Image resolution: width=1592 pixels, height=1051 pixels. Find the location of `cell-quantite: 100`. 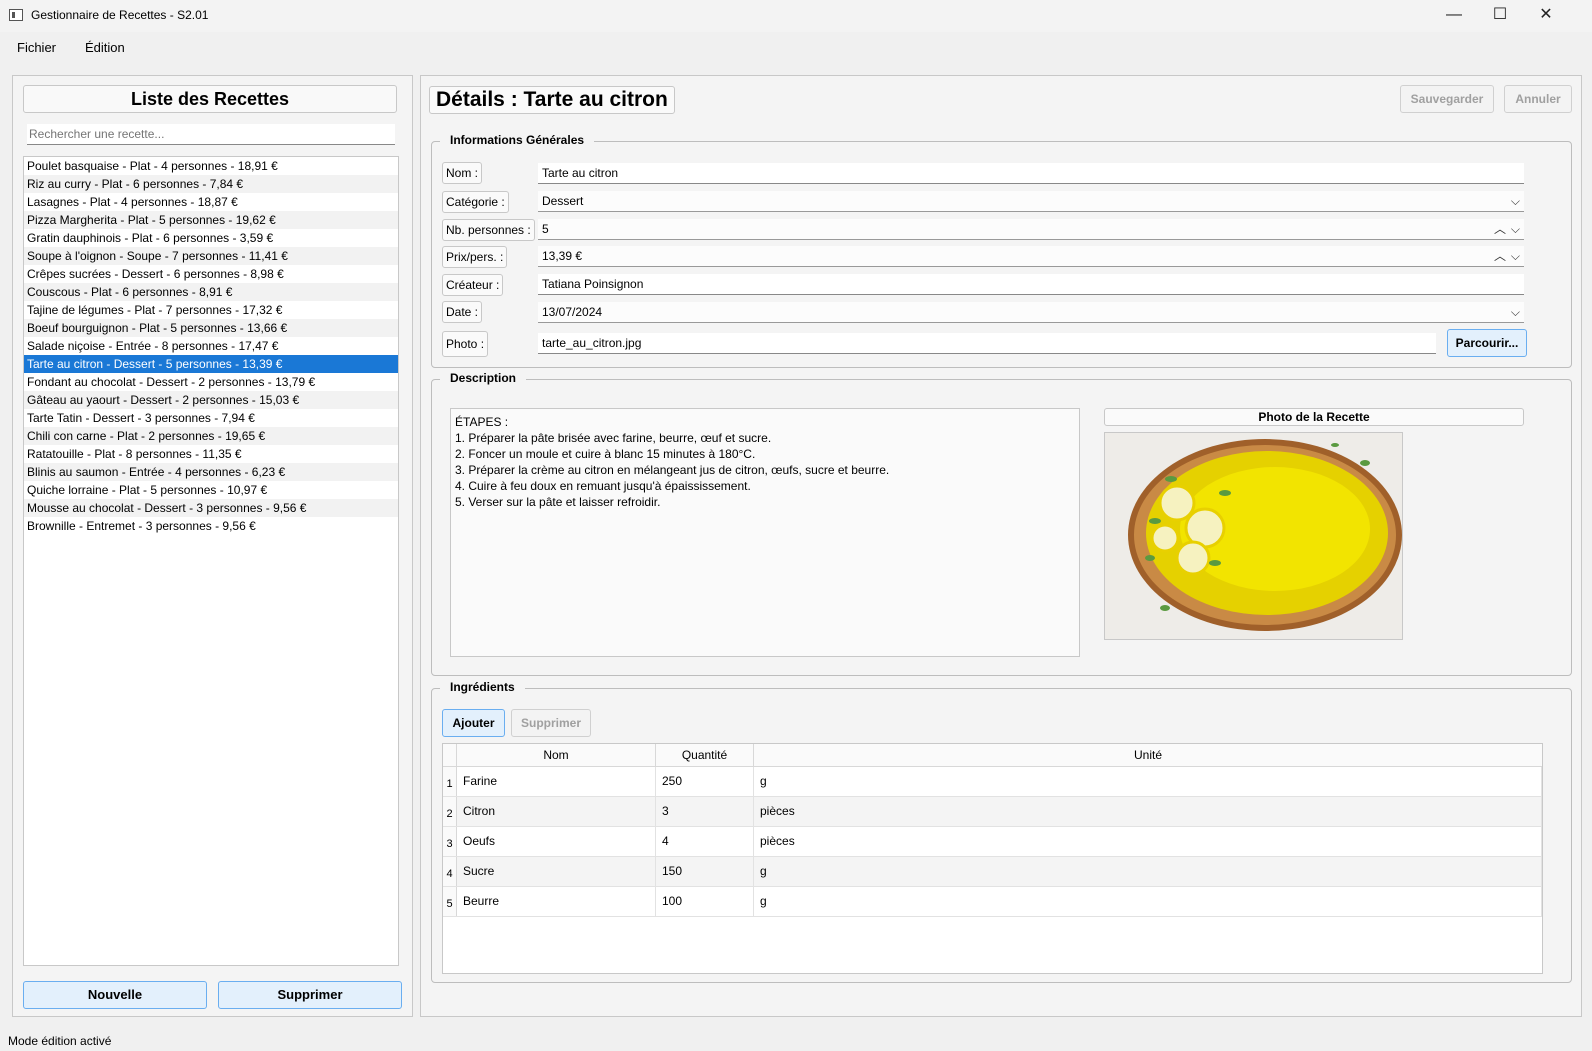

cell-quantite: 100 is located at coordinates (705, 901).